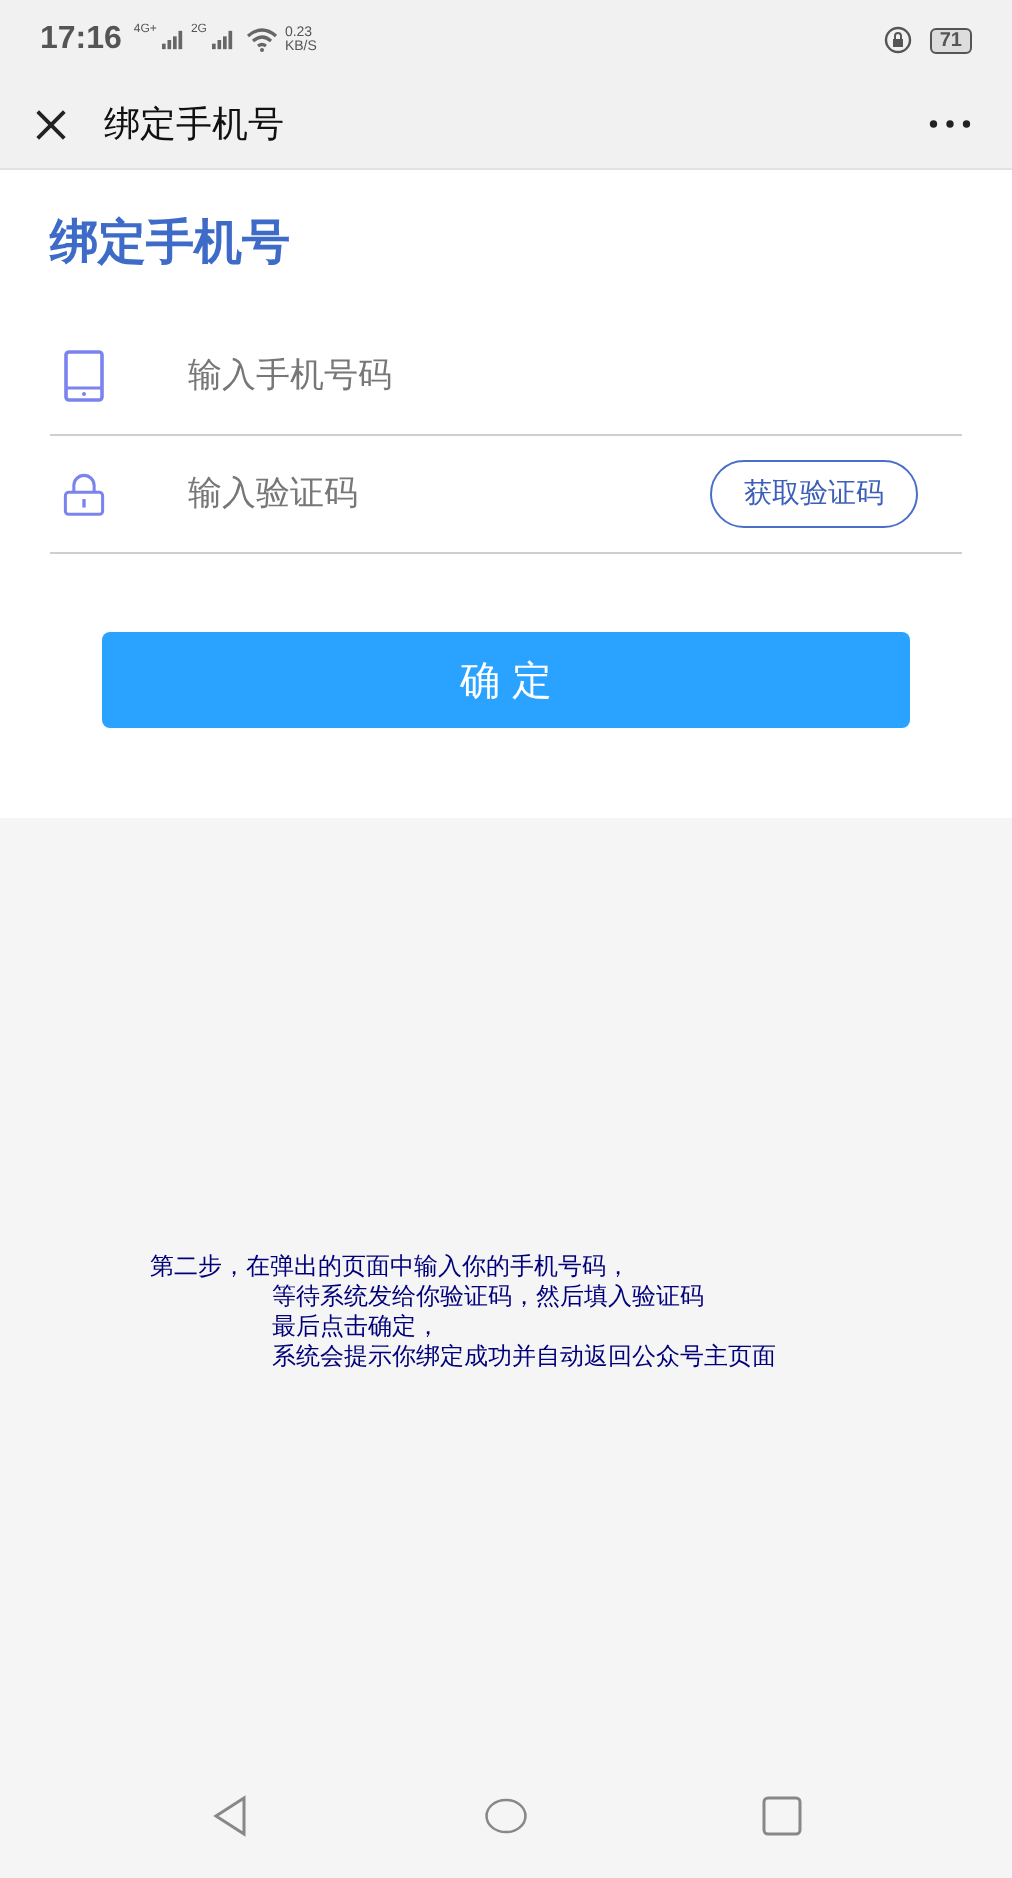 The image size is (1012, 1878). Describe the element at coordinates (194, 125) in the screenshot. I see `page-title: 绑定手机号` at that location.